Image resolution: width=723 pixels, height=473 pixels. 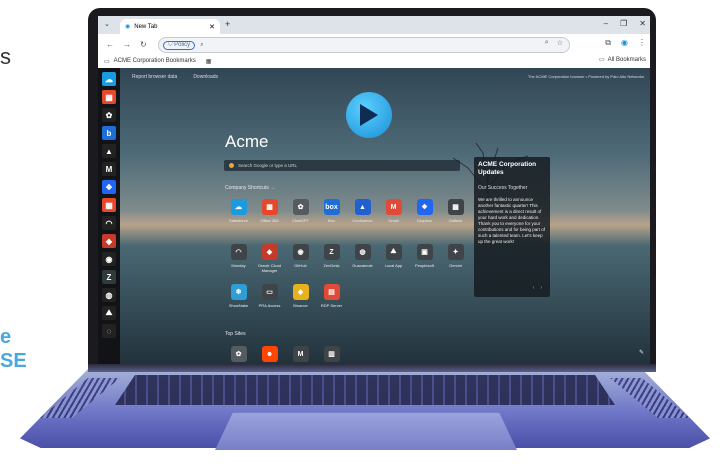 I want to click on shortcut-github: ◉ GitHub, so click(x=300, y=258).